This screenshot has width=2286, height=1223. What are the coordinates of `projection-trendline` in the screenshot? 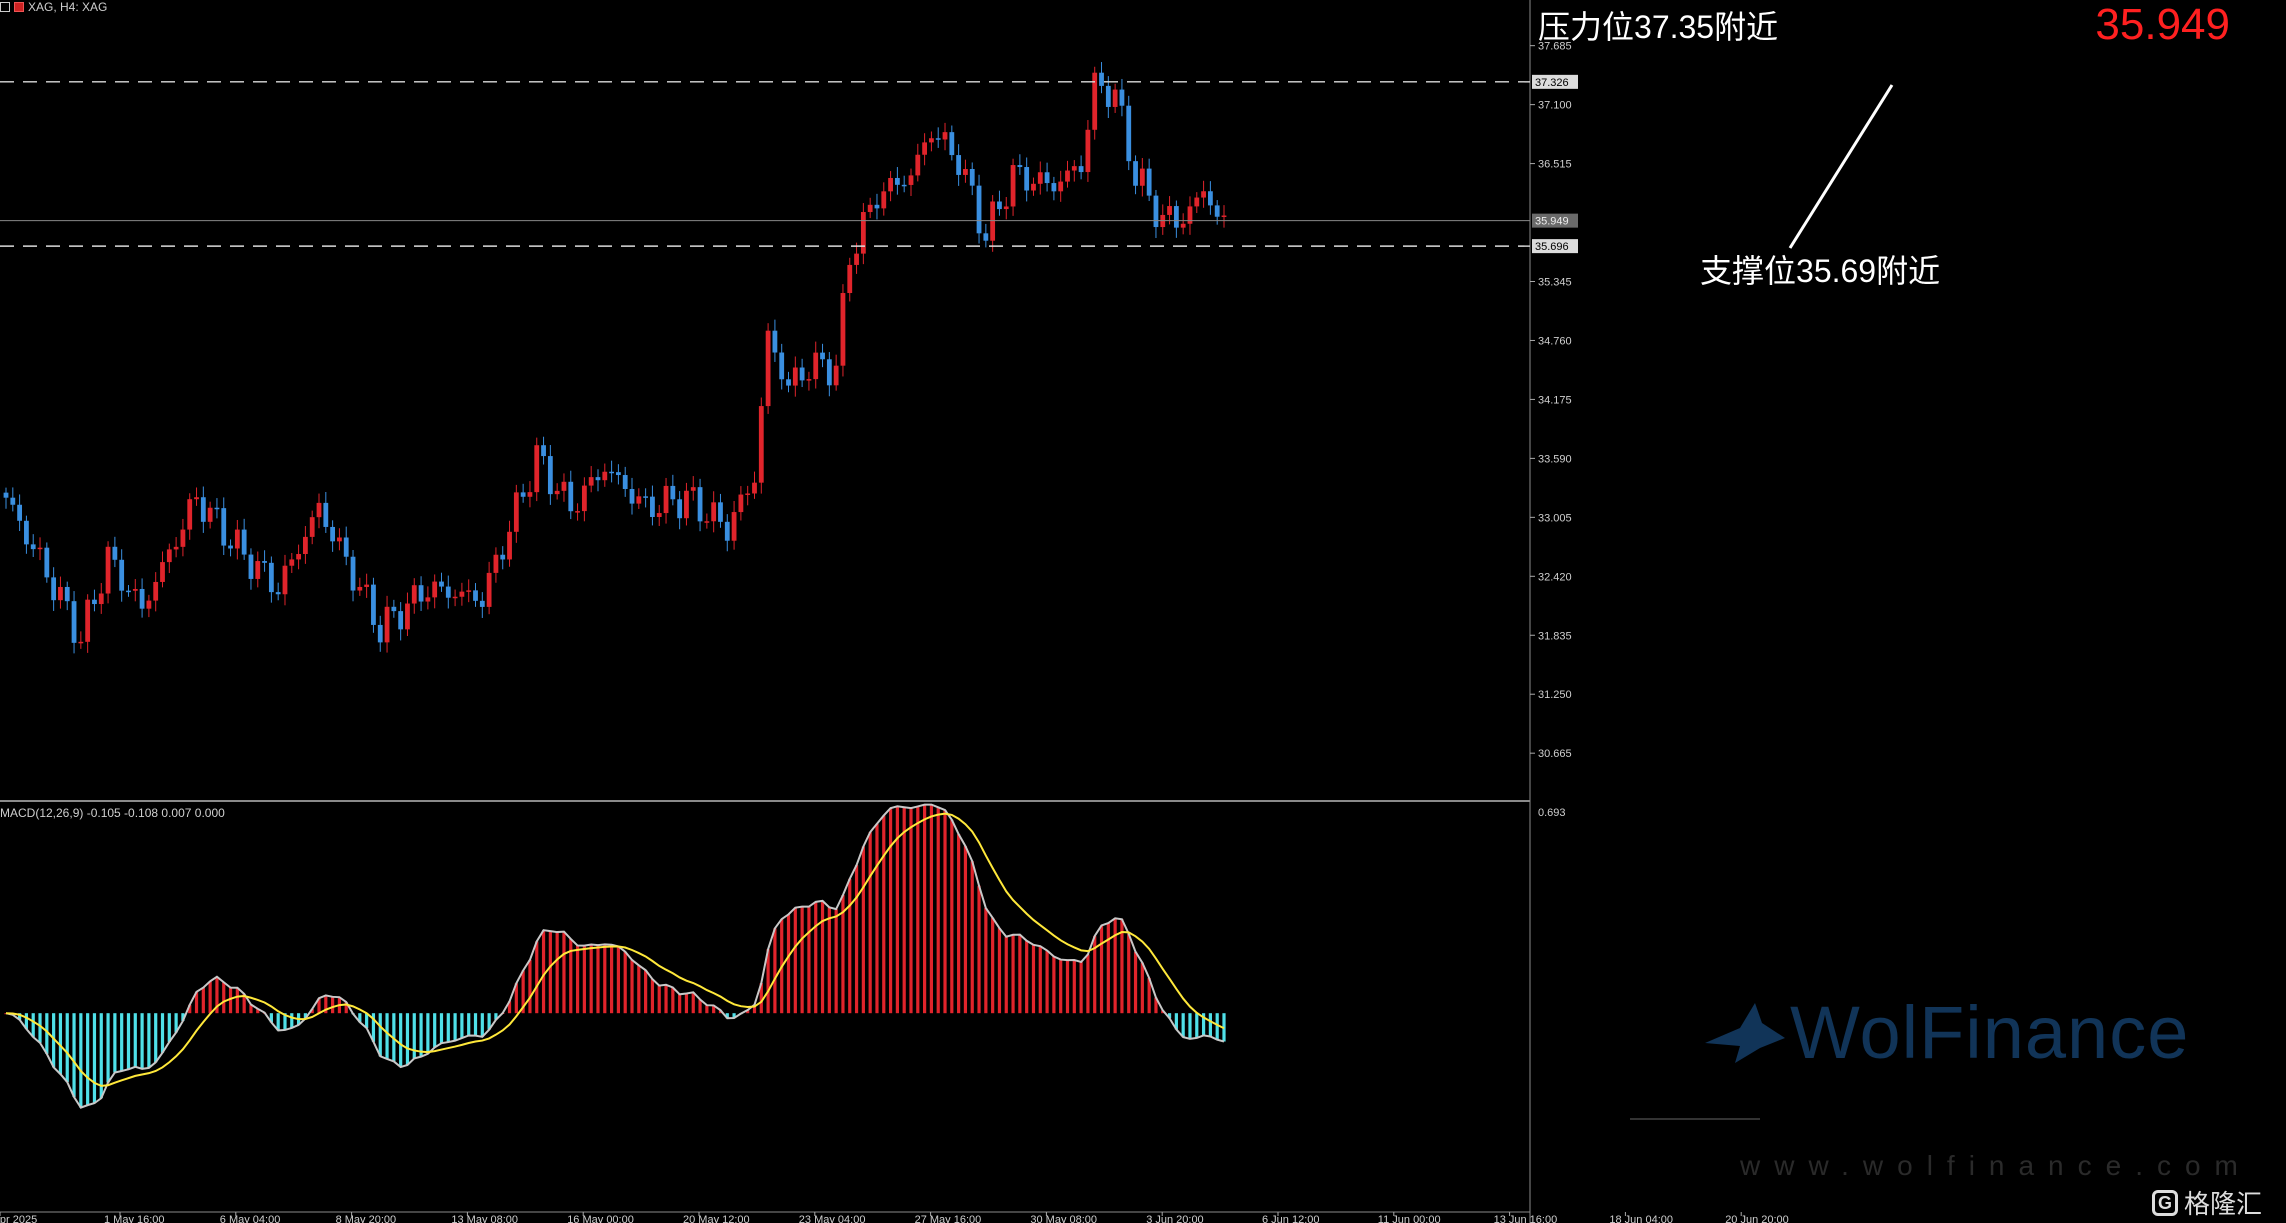 It's located at (1841, 166).